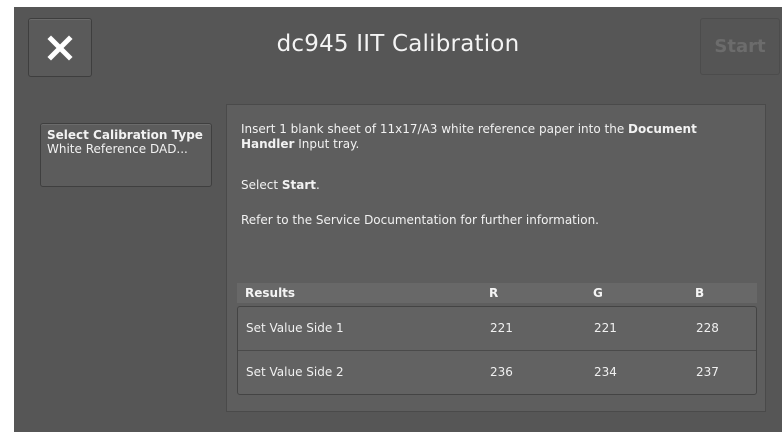  What do you see at coordinates (740, 46) in the screenshot?
I see `start-button: Start` at bounding box center [740, 46].